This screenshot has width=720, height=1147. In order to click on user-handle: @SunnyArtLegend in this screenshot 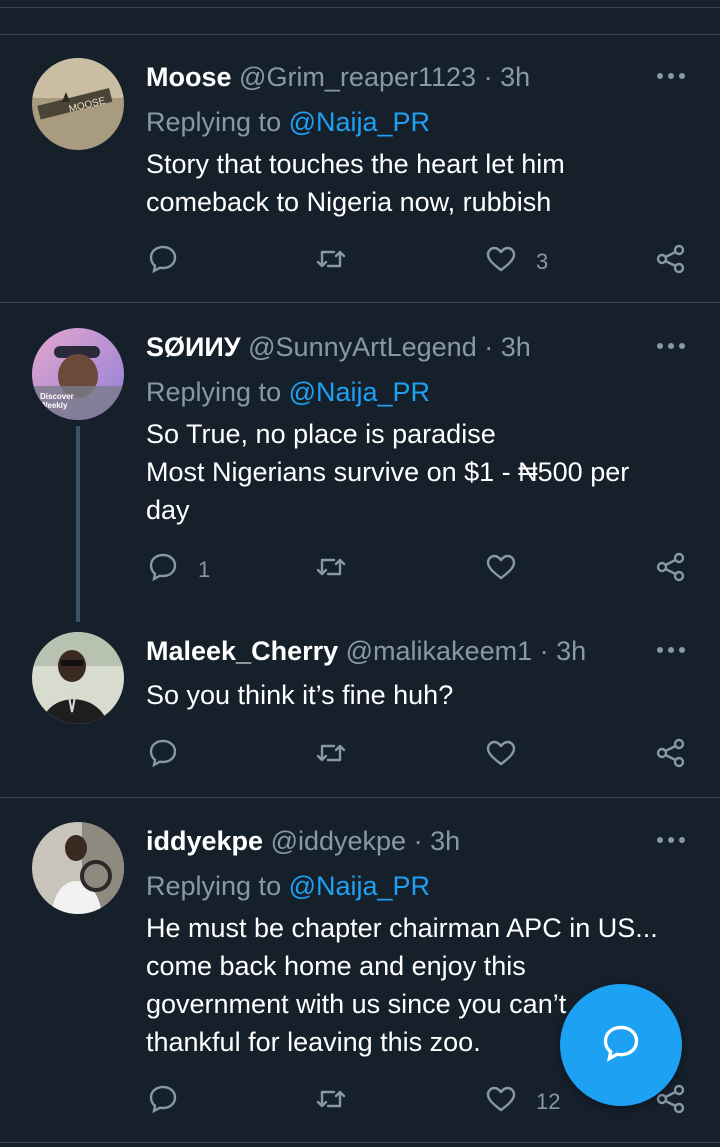, I will do `click(362, 347)`.